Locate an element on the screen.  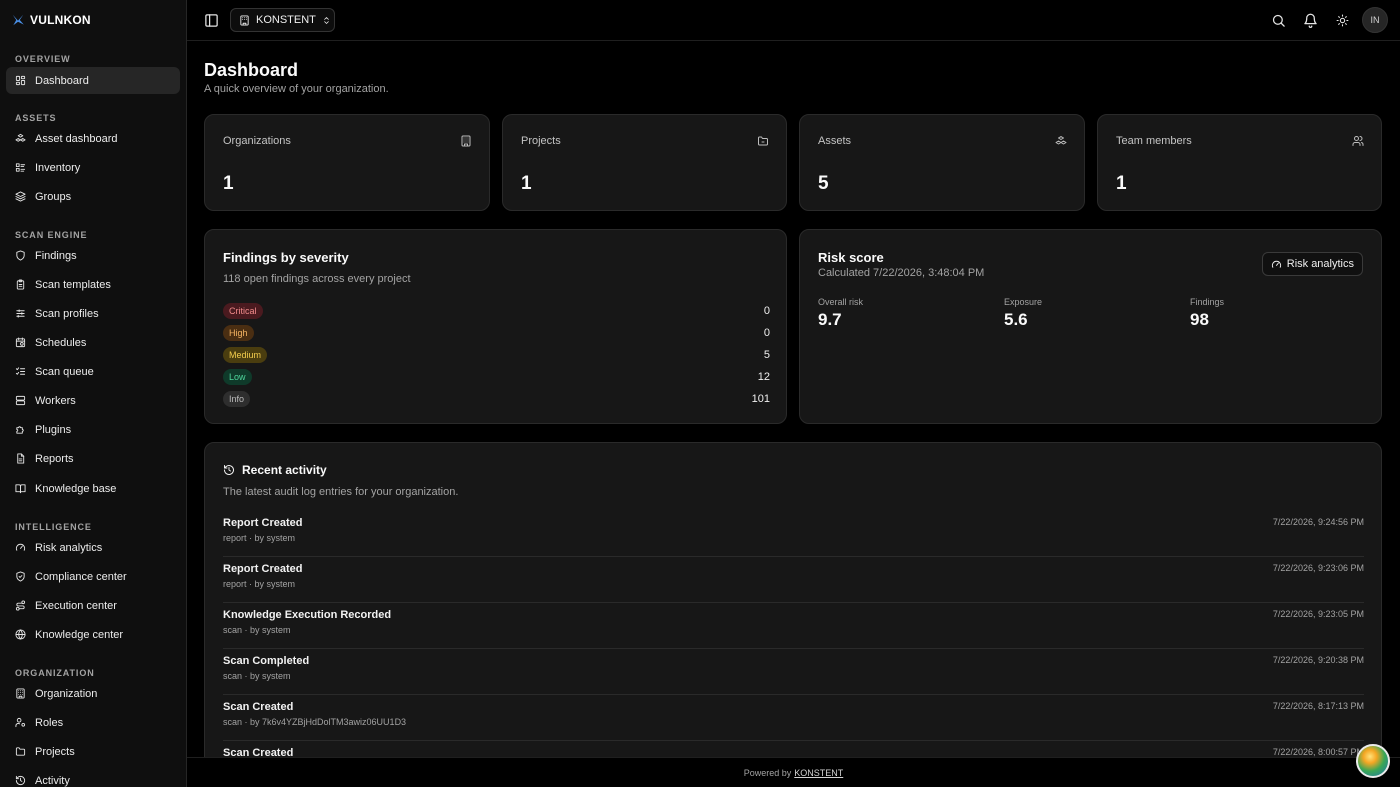
sidebar-item-label: Risk analytics is located at coordinates (69, 547).